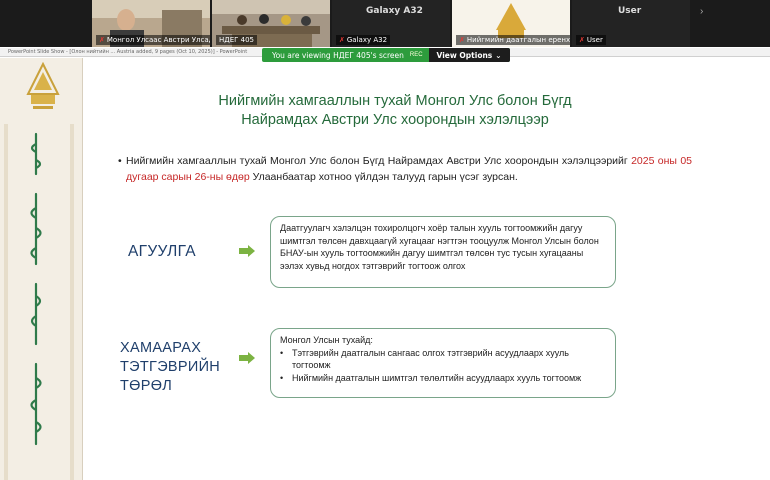  Describe the element at coordinates (464, 55) in the screenshot. I see `view-options-label: View Options` at that location.